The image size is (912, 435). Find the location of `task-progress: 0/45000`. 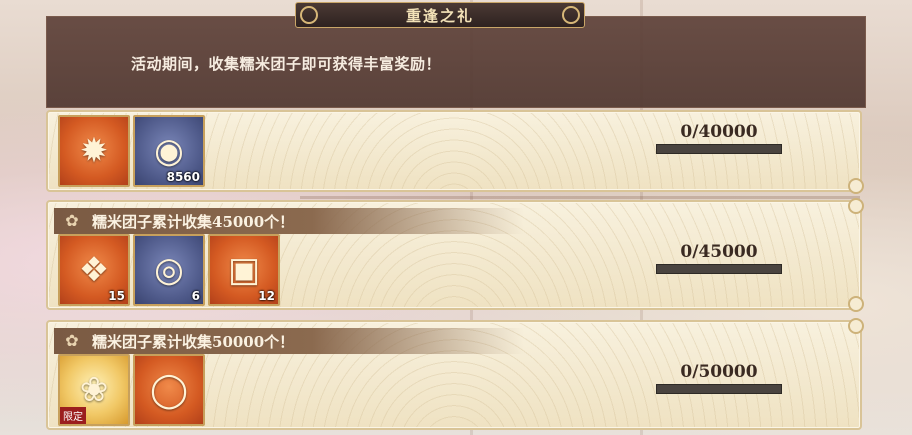

task-progress: 0/45000 is located at coordinates (719, 258).